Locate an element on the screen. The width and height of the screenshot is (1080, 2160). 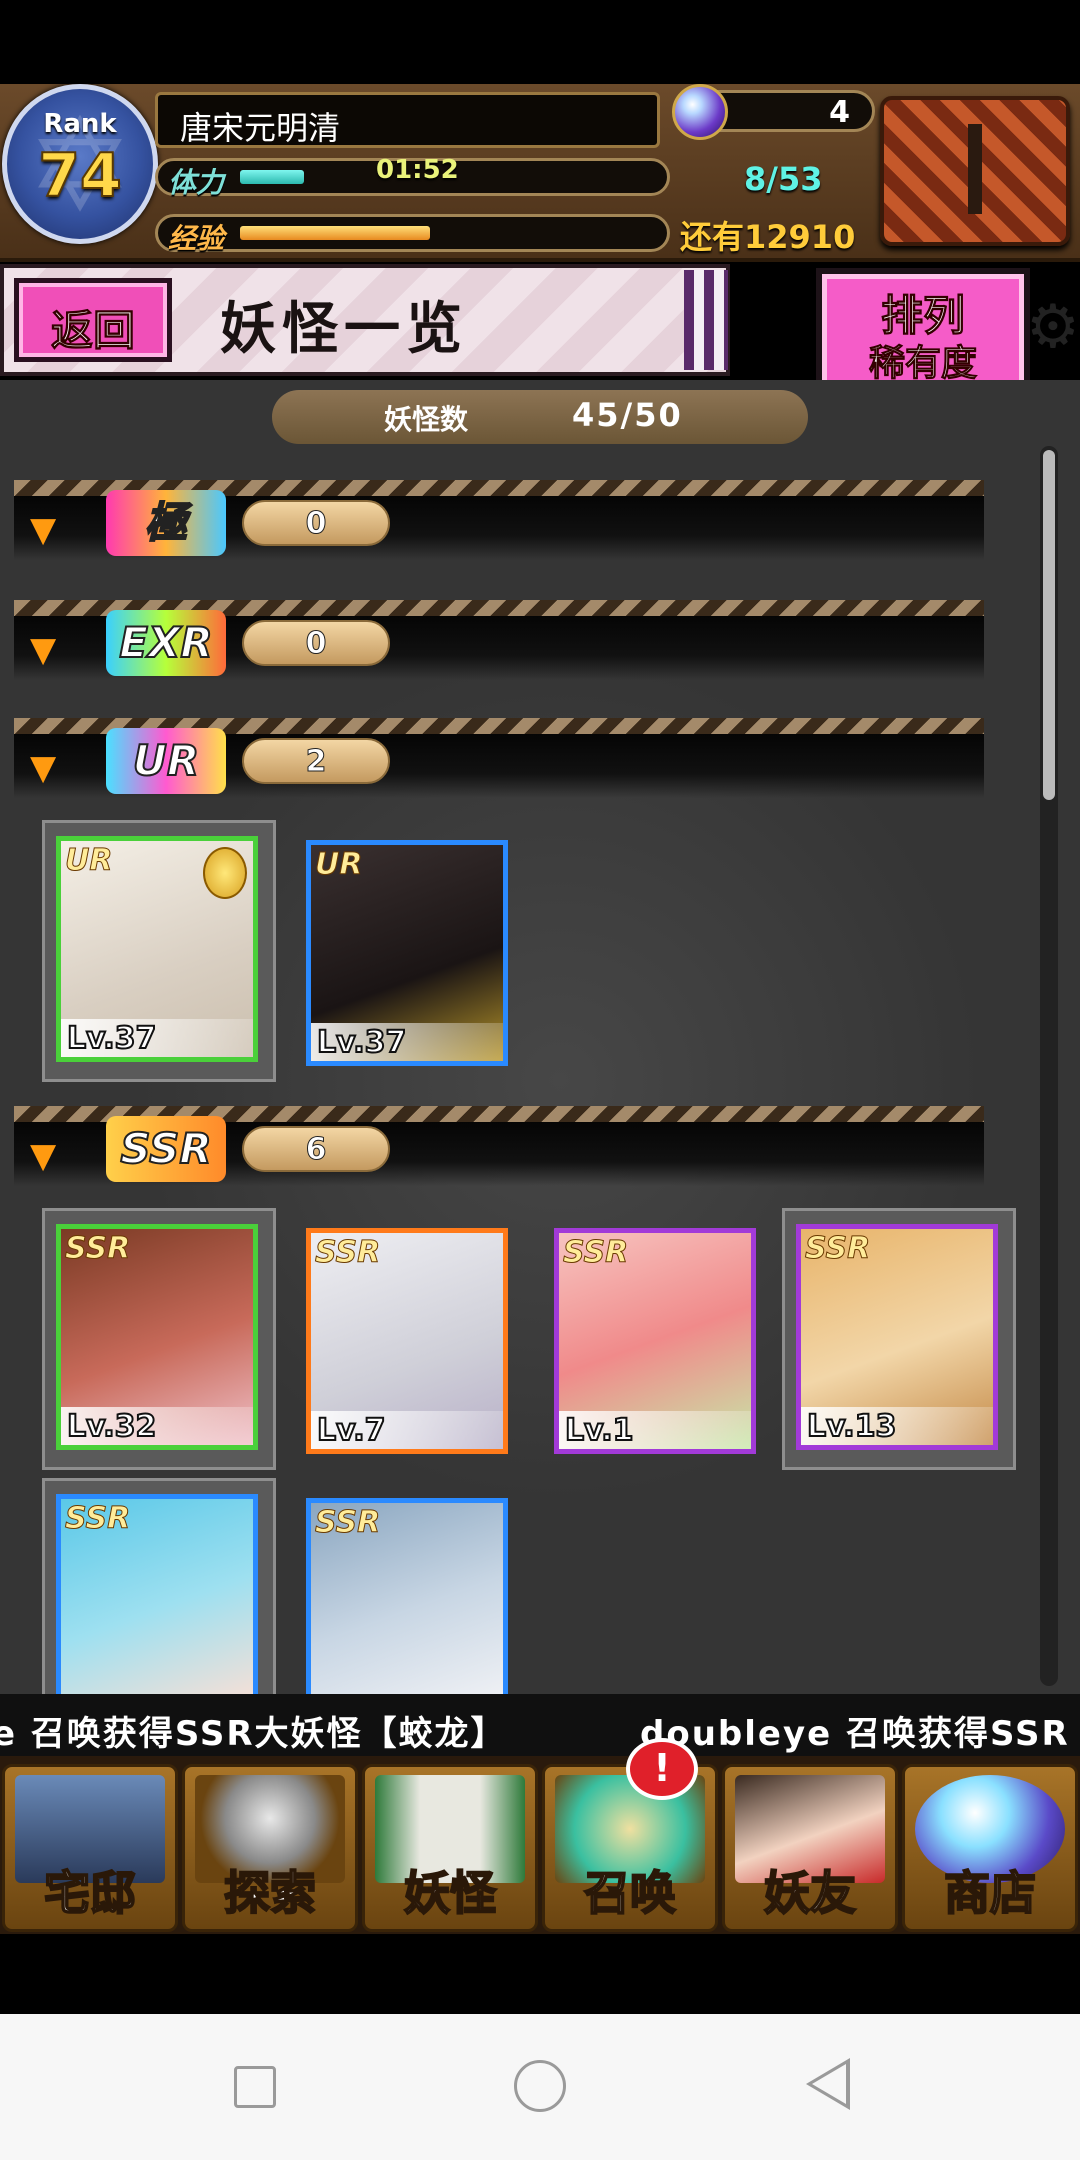
card-level: Lv.7 is located at coordinates (351, 1430).